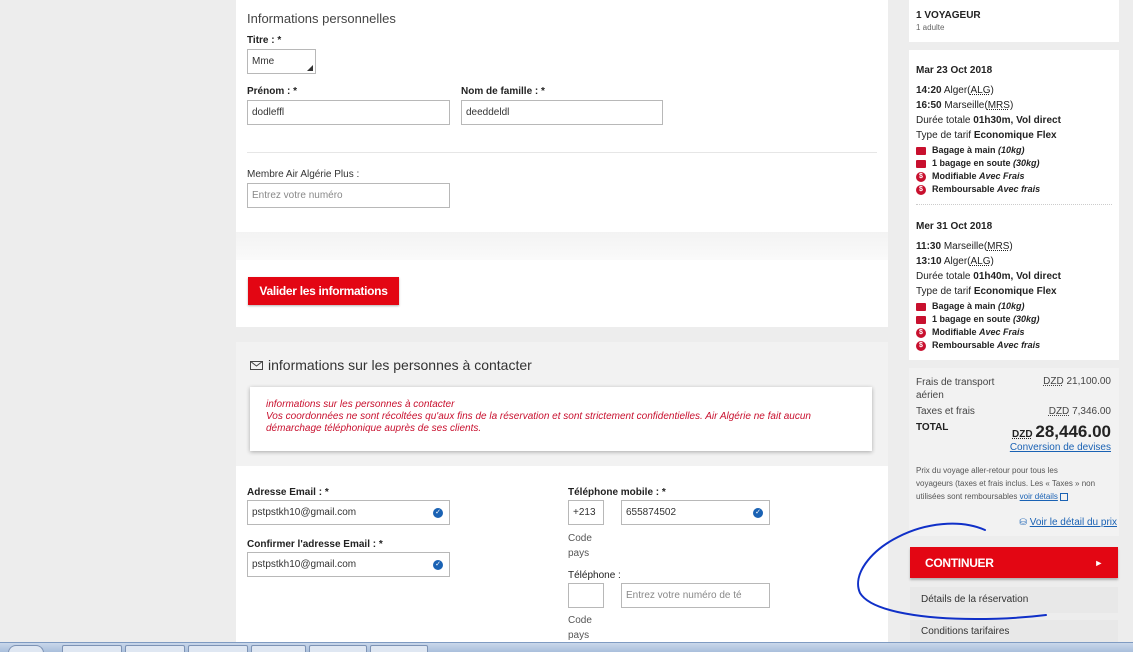 Image resolution: width=1133 pixels, height=652 pixels. What do you see at coordinates (1089, 381) in the screenshot?
I see `transport-value: 21,100.00` at bounding box center [1089, 381].